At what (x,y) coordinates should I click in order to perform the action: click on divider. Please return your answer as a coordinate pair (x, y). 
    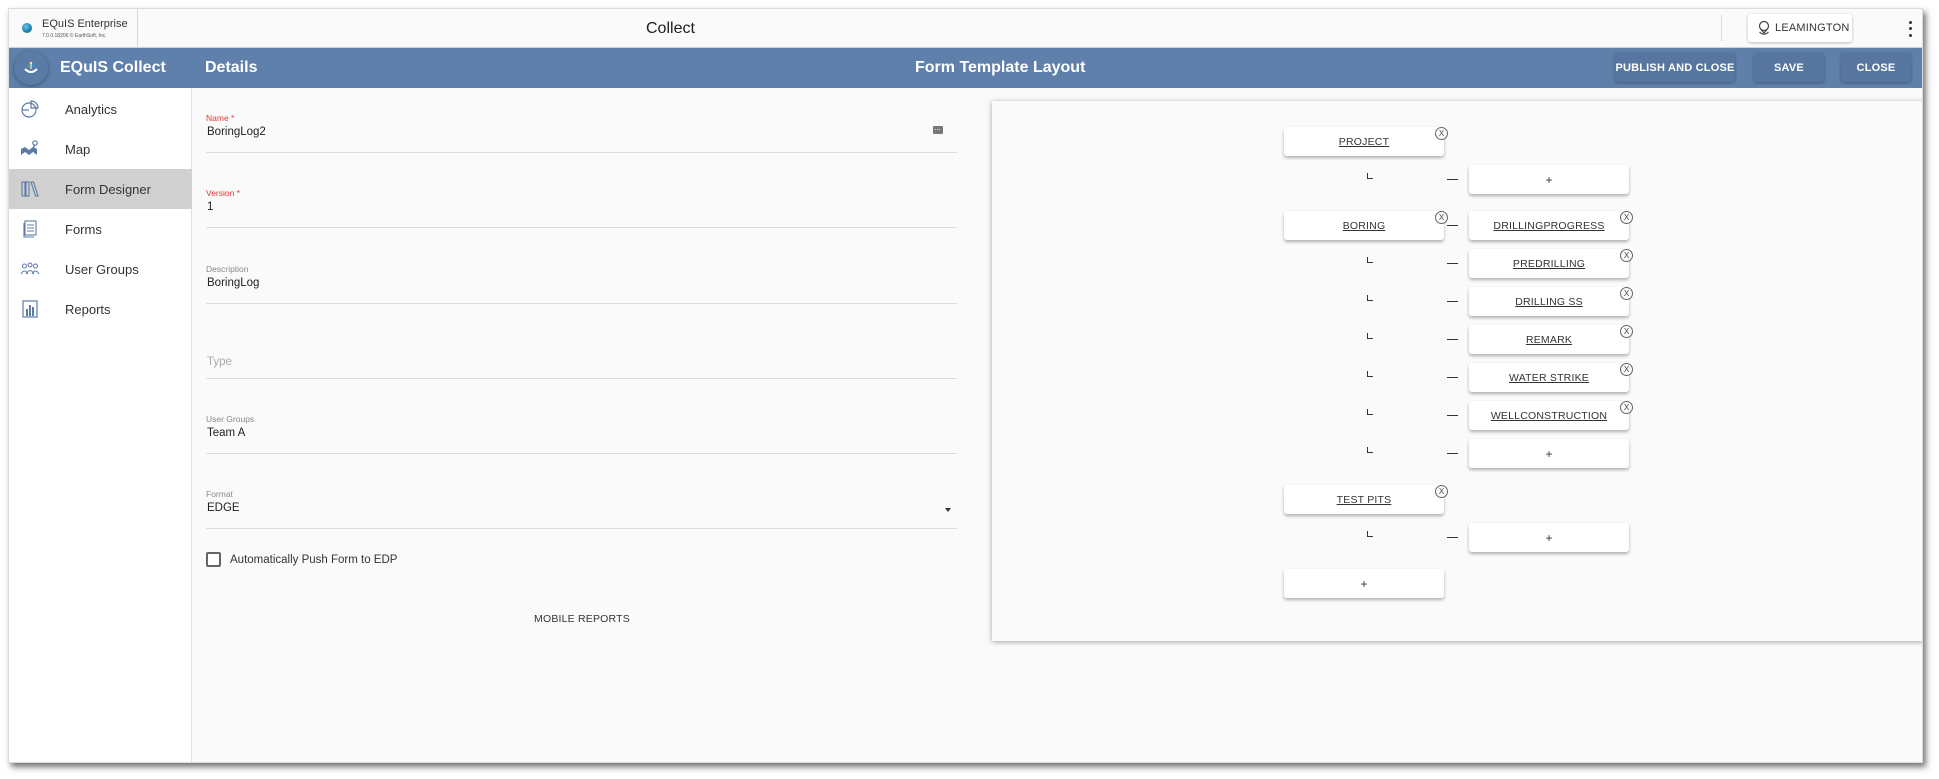
    Looking at the image, I should click on (1721, 28).